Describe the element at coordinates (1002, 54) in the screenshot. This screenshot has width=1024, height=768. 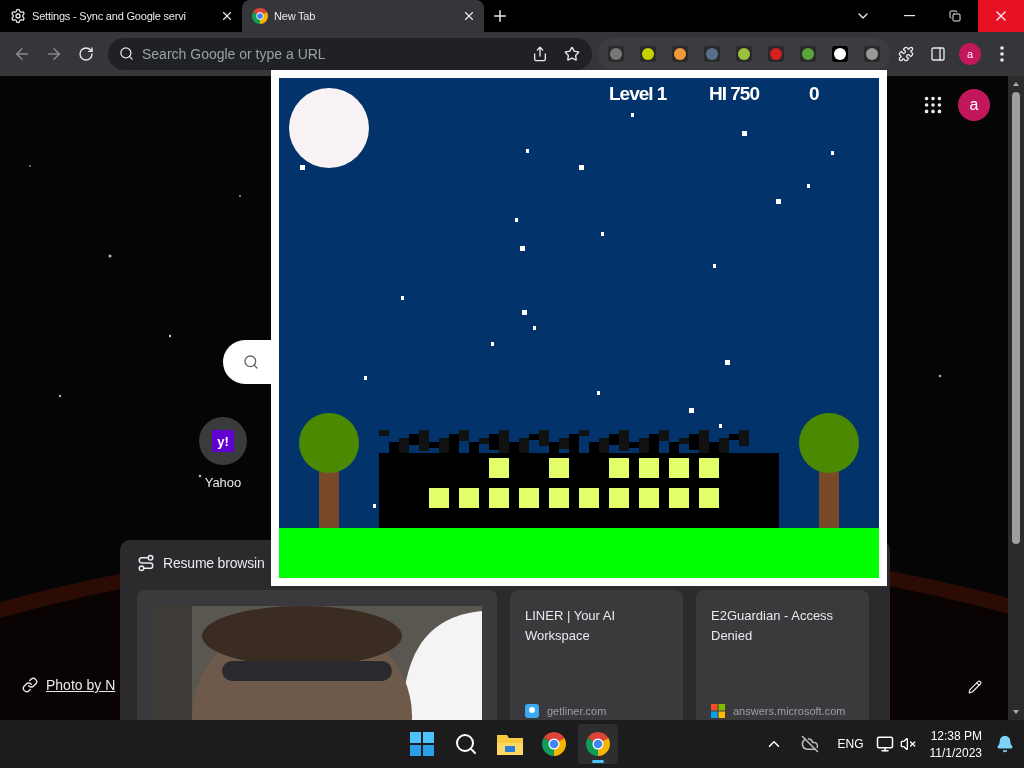
I see `menu-icon` at that location.